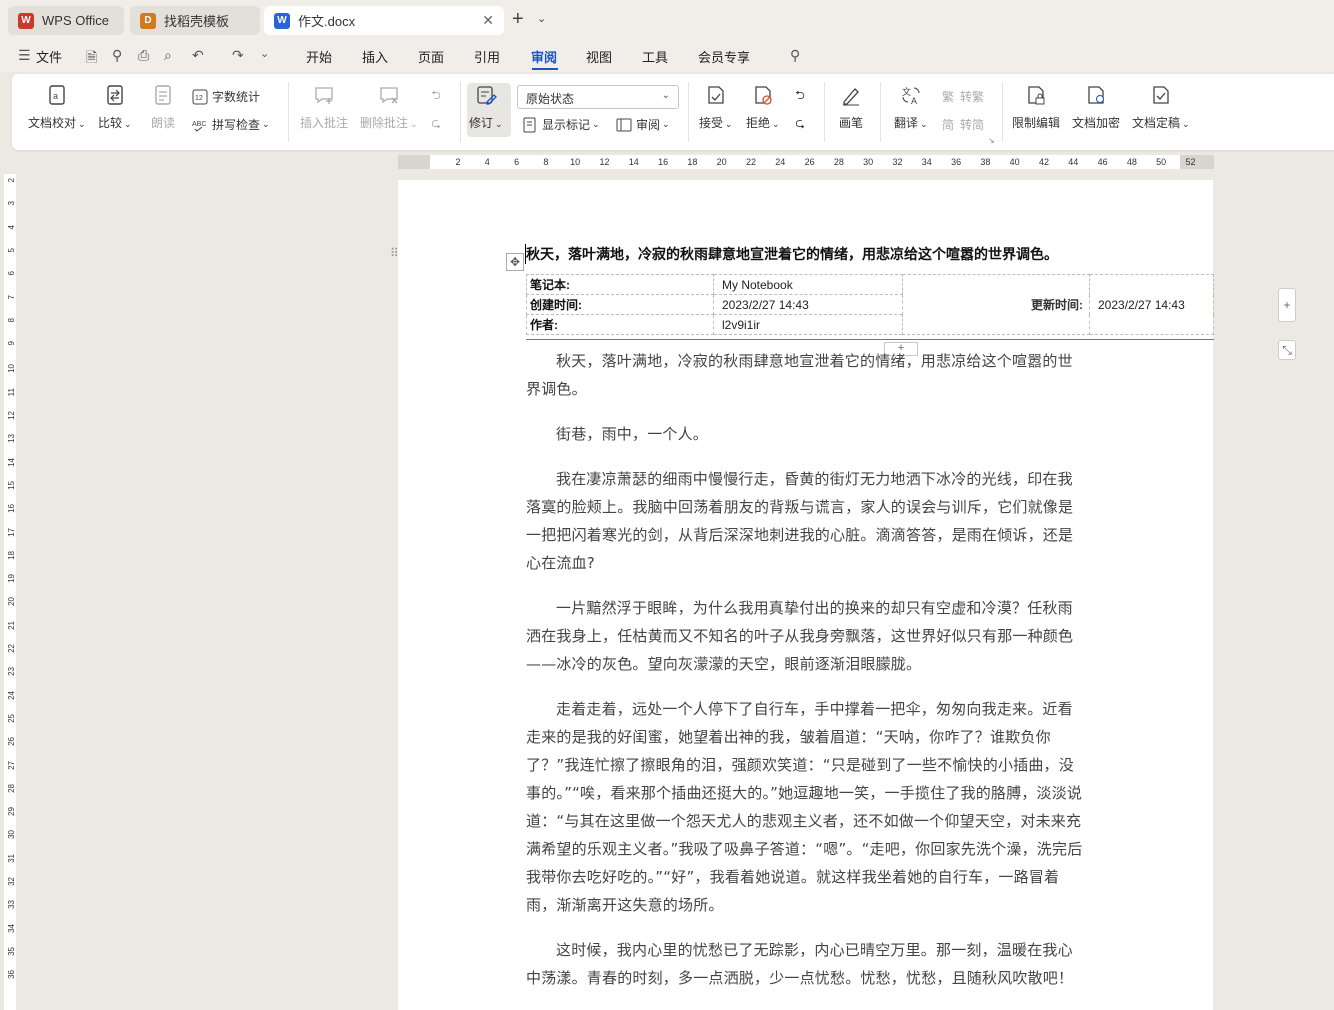 The height and width of the screenshot is (1010, 1334). Describe the element at coordinates (384, 20) in the screenshot. I see `tab-document: W 作文.docx ✕` at that location.